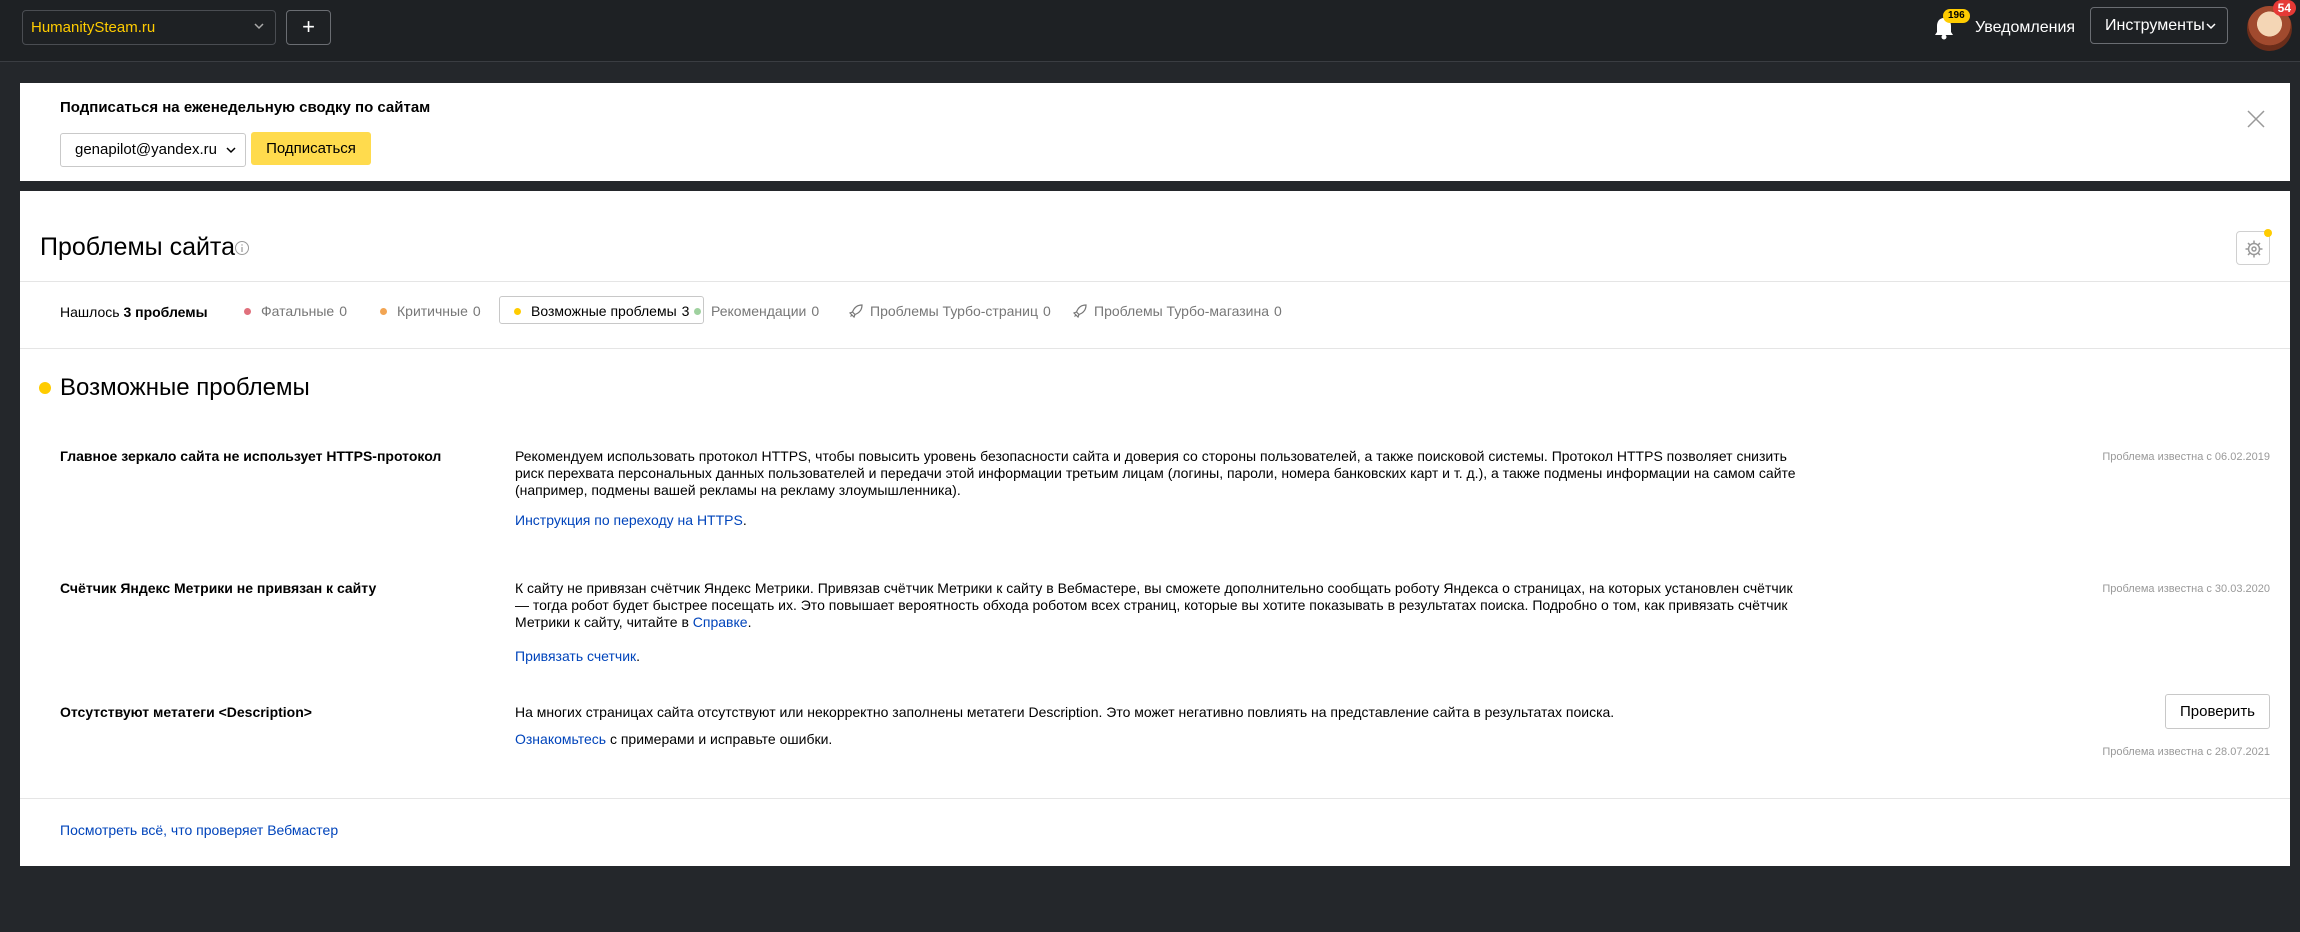 Image resolution: width=2300 pixels, height=932 pixels. Describe the element at coordinates (2256, 119) in the screenshot. I see `close-icon` at that location.